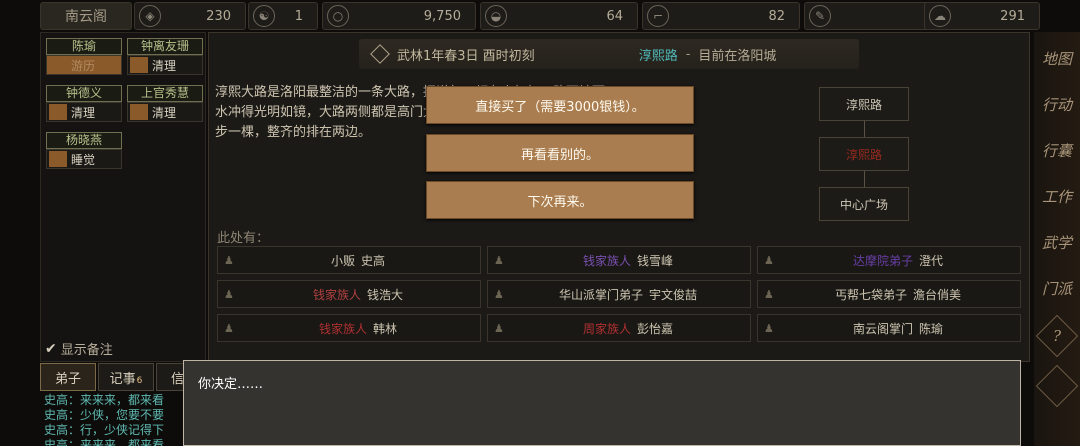 The image size is (1080, 446). Describe the element at coordinates (496, 16) in the screenshot. I see `food-icon: ◒` at that location.